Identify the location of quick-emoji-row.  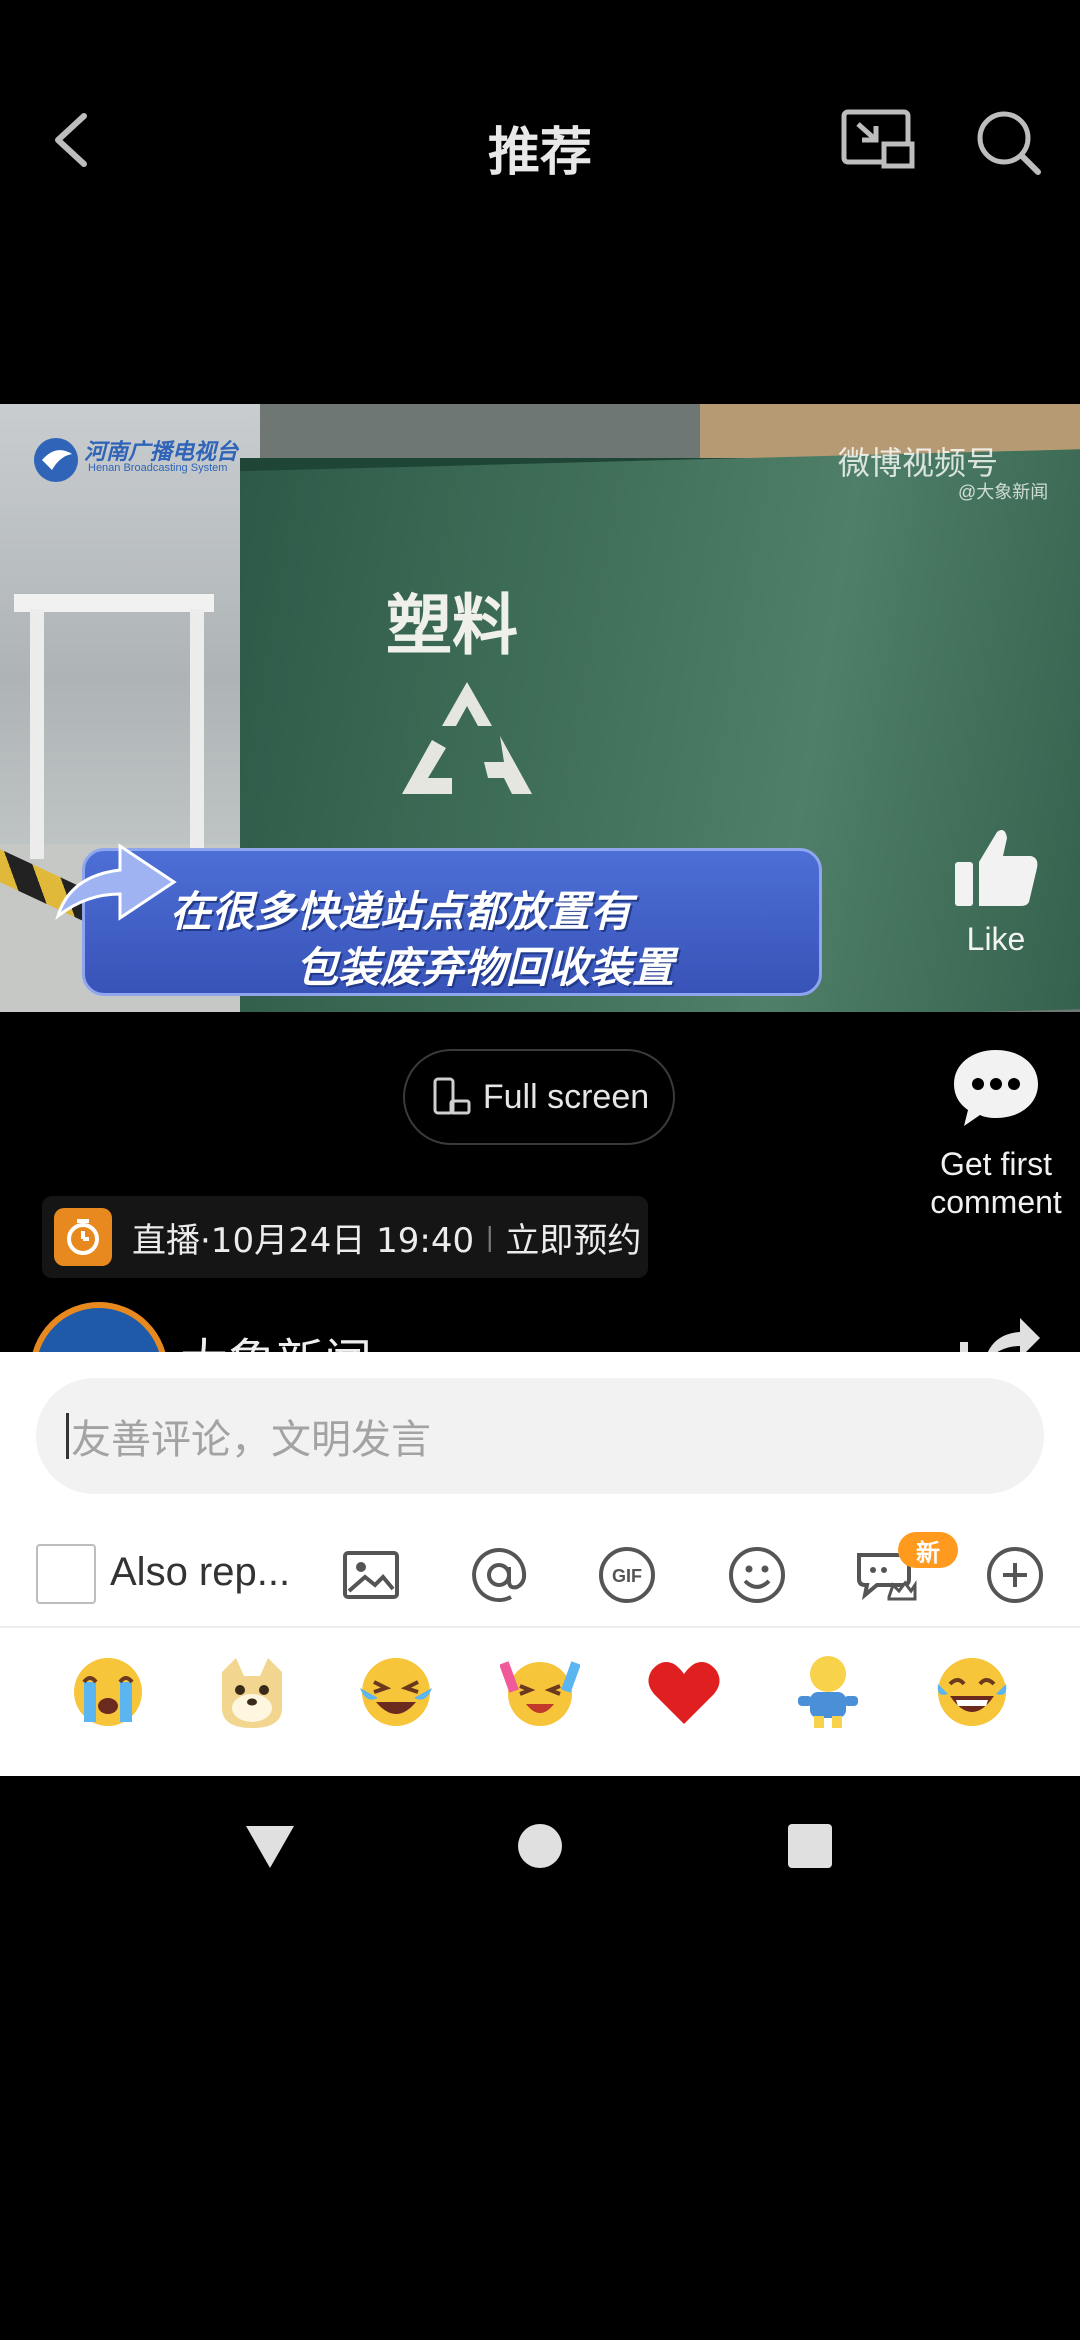
(540, 1703).